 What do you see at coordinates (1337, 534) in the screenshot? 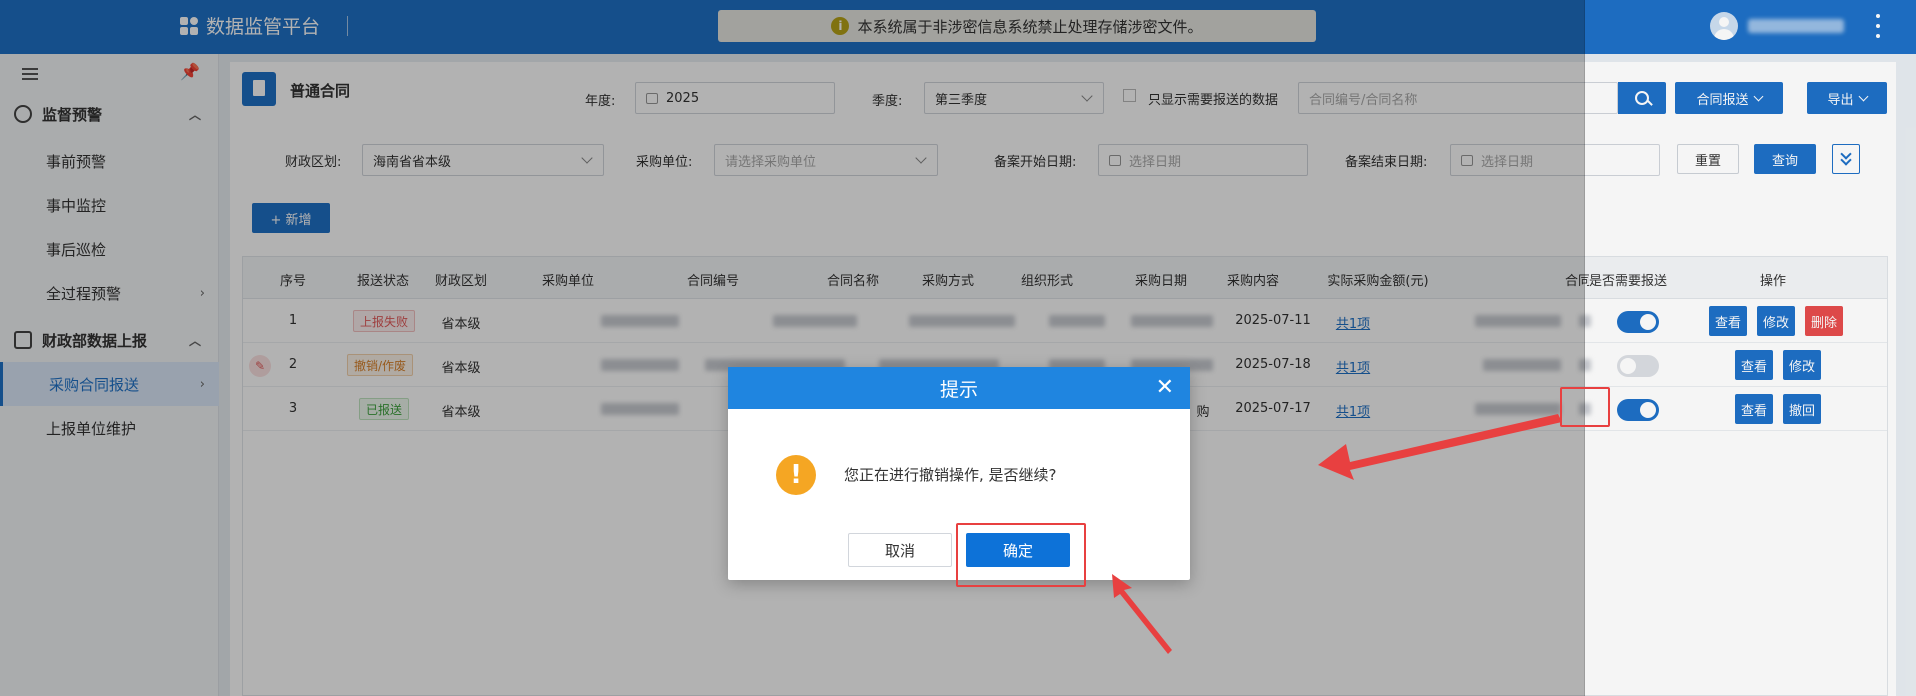
I see `annotation-arrows` at bounding box center [1337, 534].